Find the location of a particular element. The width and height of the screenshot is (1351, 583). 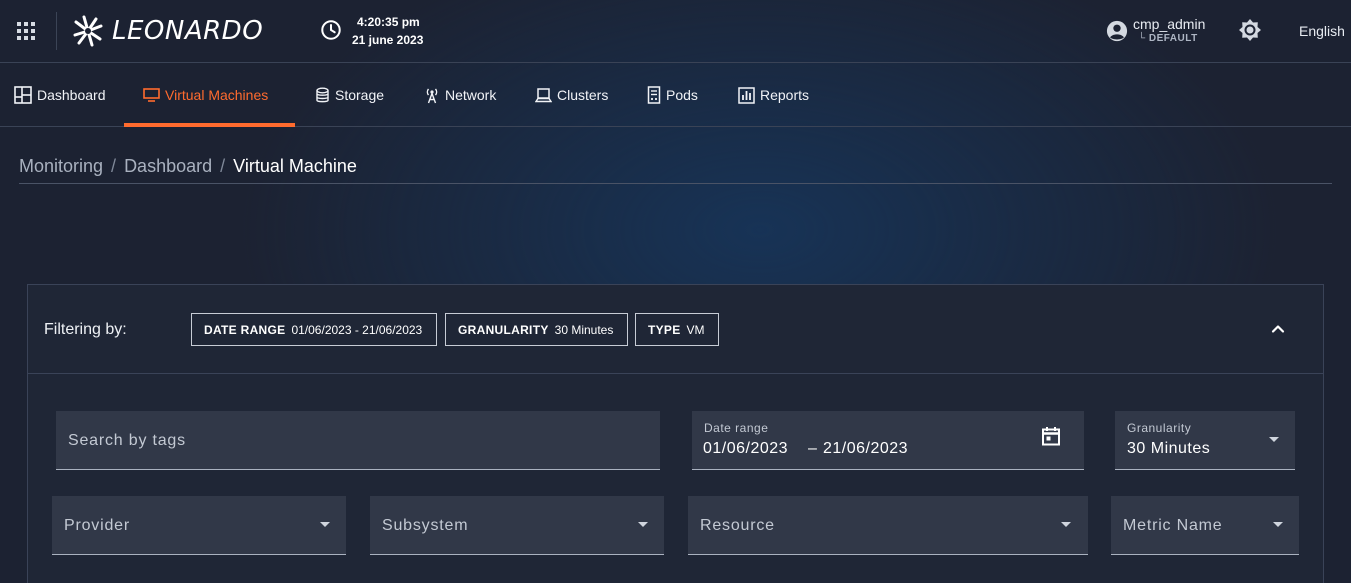

date-range-end: 21/06/2023 is located at coordinates (865, 449).